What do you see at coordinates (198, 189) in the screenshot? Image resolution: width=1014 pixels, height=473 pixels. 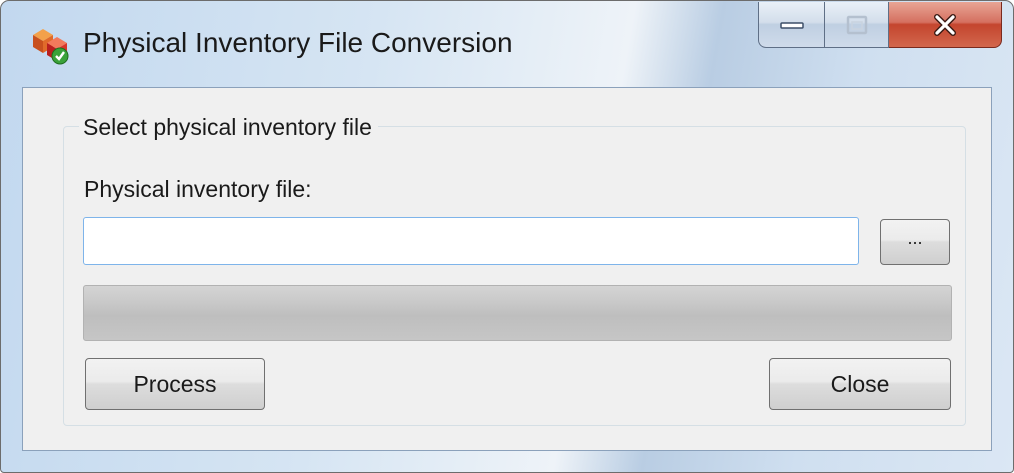 I see `file-field-label: Physical inventory file:` at bounding box center [198, 189].